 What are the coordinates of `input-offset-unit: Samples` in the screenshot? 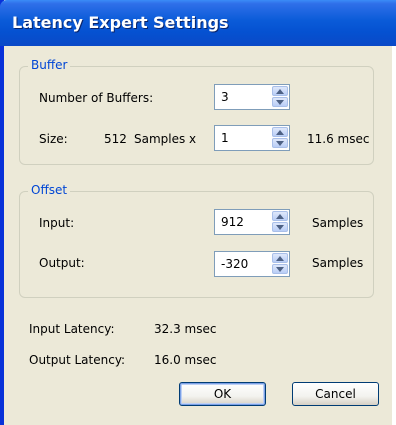 It's located at (338, 223).